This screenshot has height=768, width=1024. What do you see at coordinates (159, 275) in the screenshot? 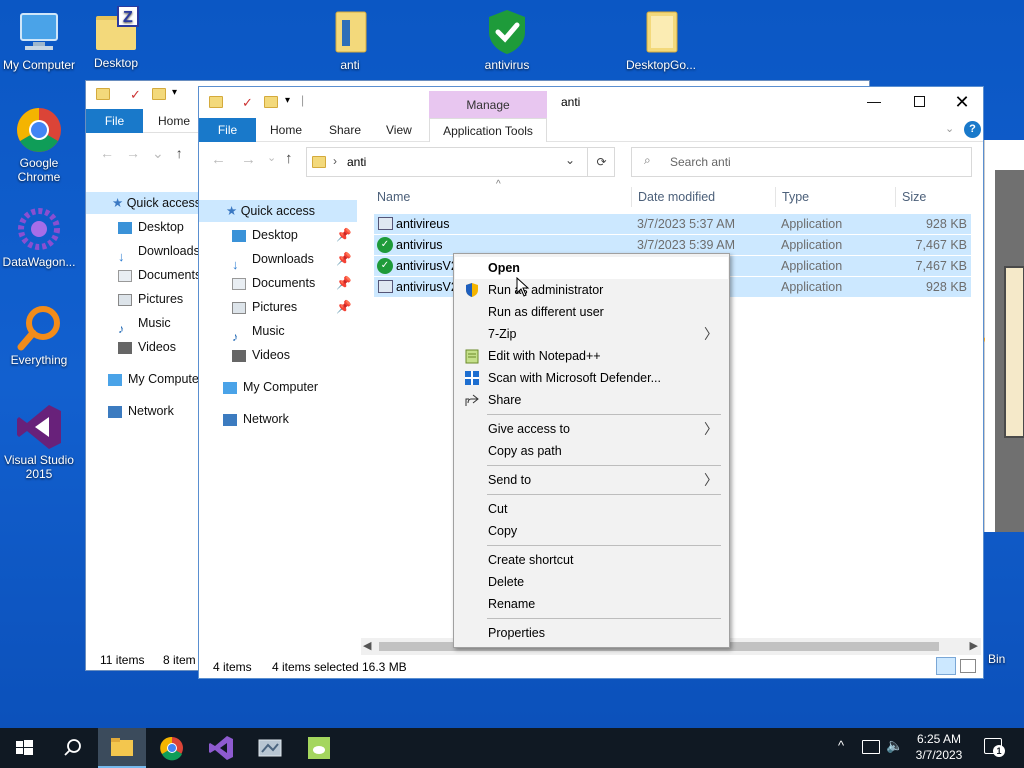
I see `back-nav-documents: Documents` at bounding box center [159, 275].